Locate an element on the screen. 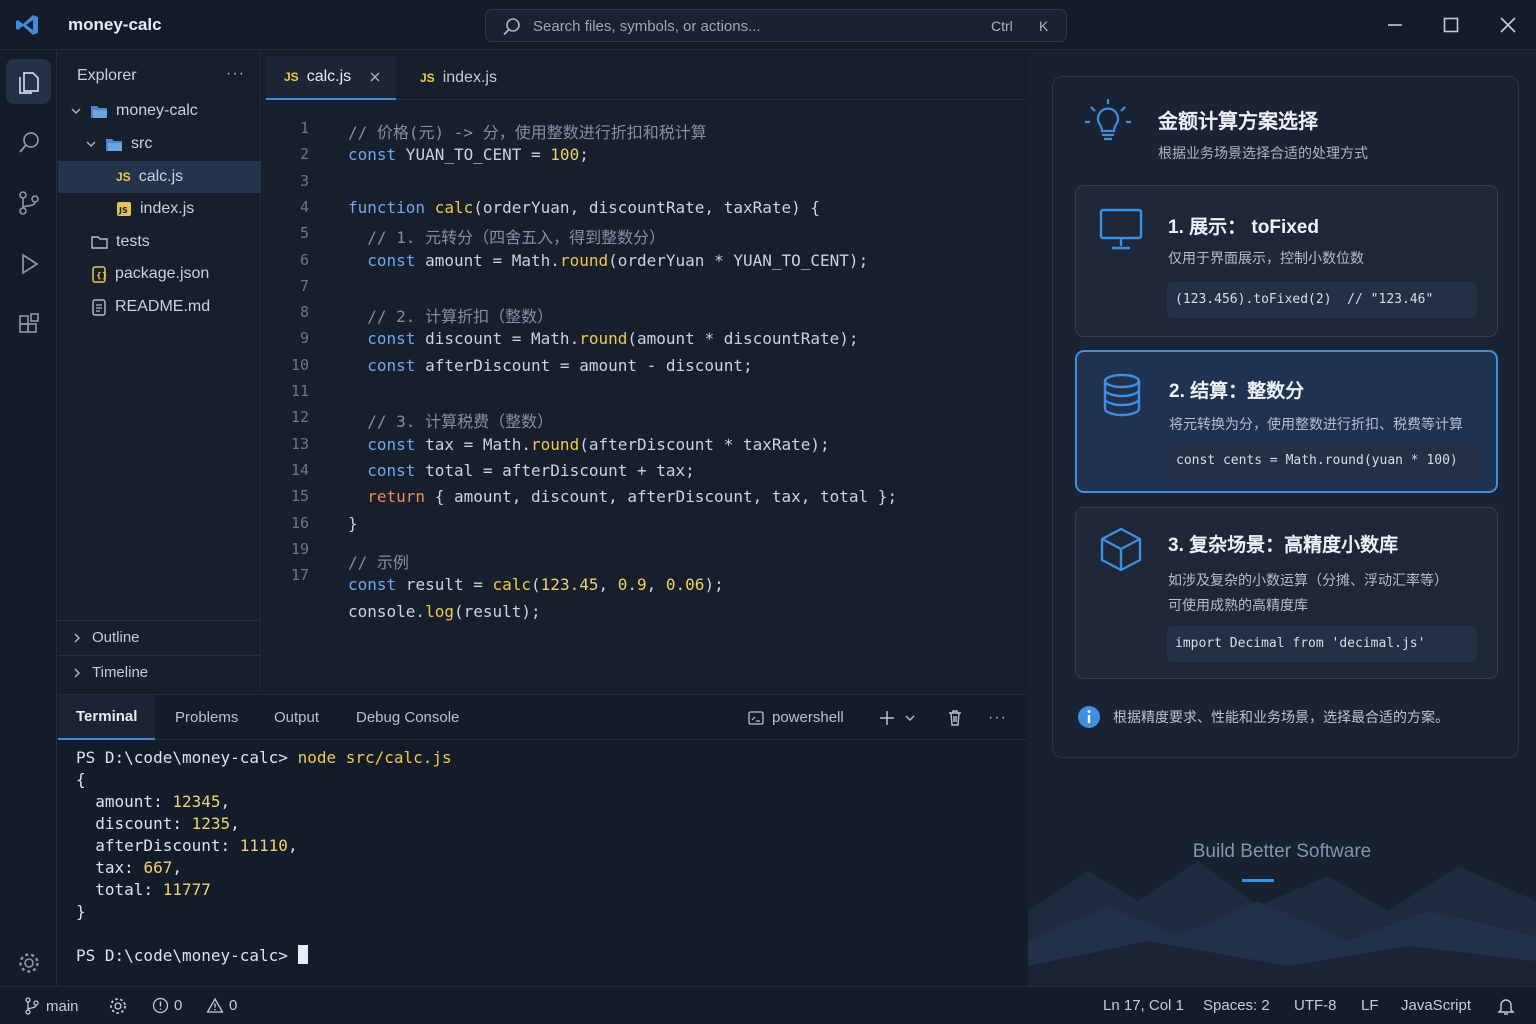  tree-item-calc-js: JS calc.js is located at coordinates (159, 177).